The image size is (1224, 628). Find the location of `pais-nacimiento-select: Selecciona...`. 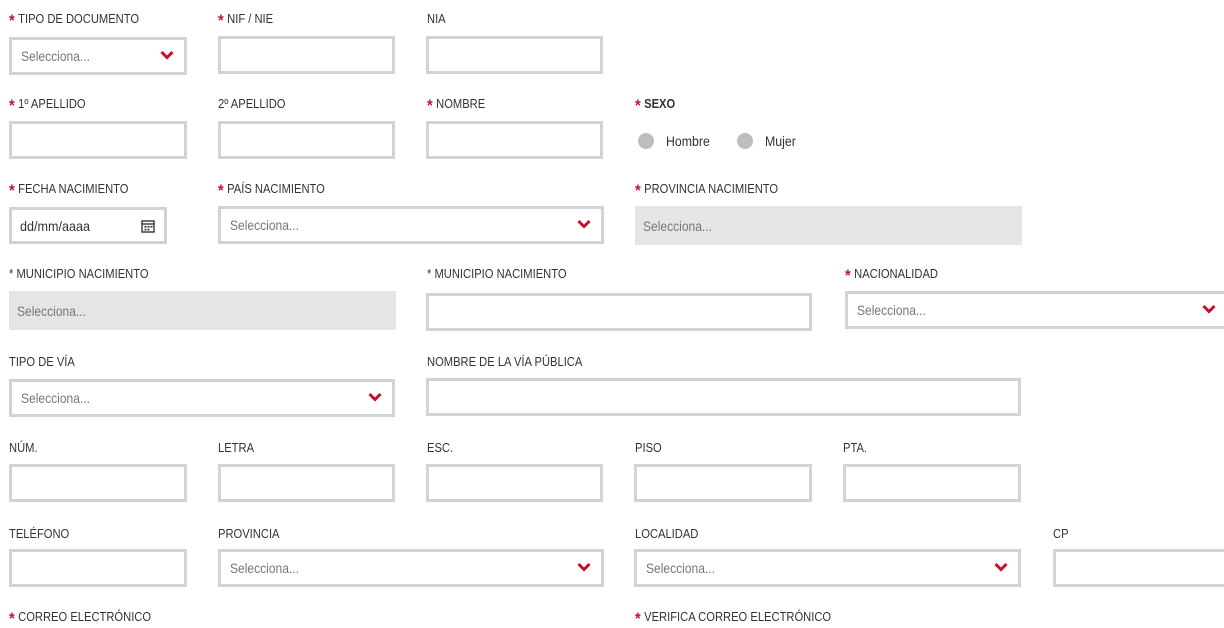

pais-nacimiento-select: Selecciona... is located at coordinates (411, 225).